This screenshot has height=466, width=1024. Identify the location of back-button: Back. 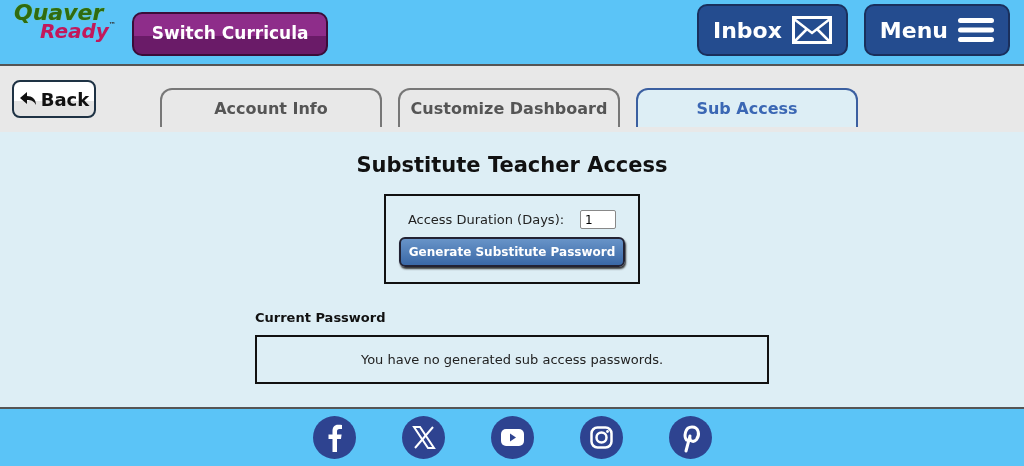
(54, 99).